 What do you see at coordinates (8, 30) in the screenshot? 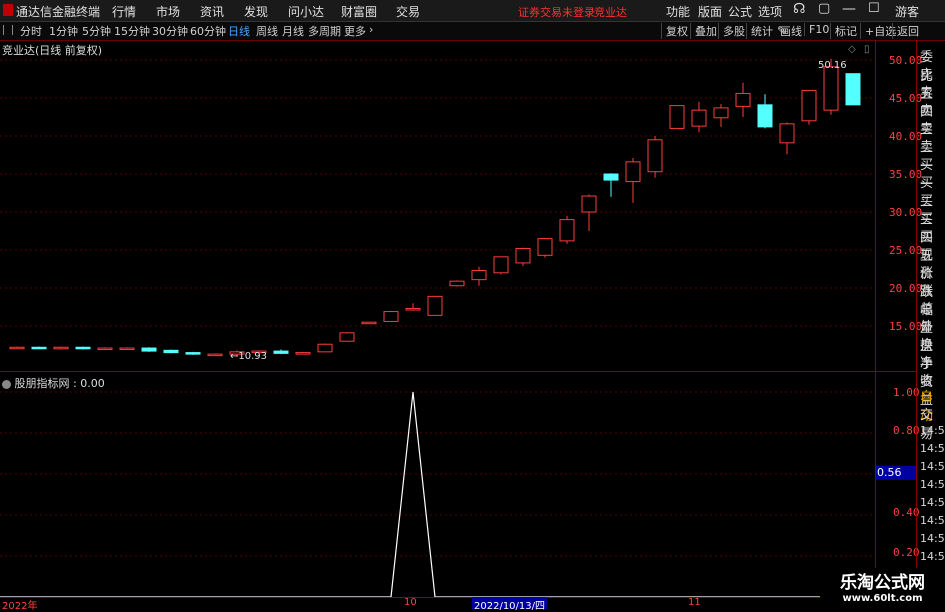
I see `panel-toggle-icon` at bounding box center [8, 30].